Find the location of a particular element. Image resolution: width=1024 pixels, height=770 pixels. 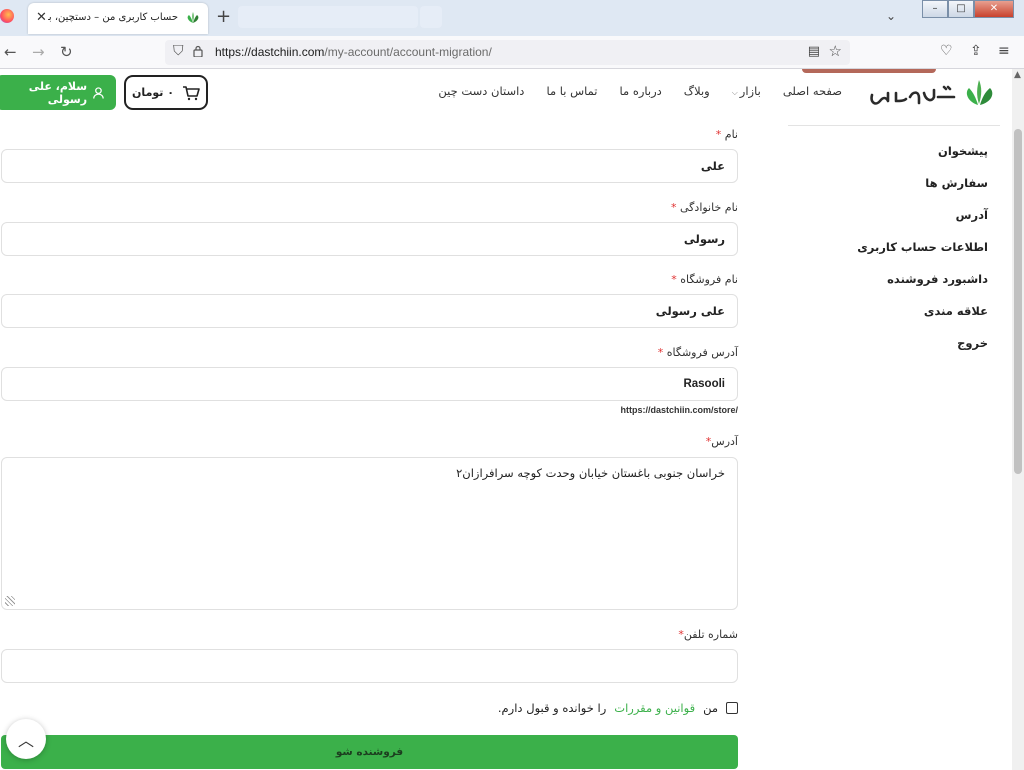

pocket-icon: ♡ is located at coordinates (946, 51).